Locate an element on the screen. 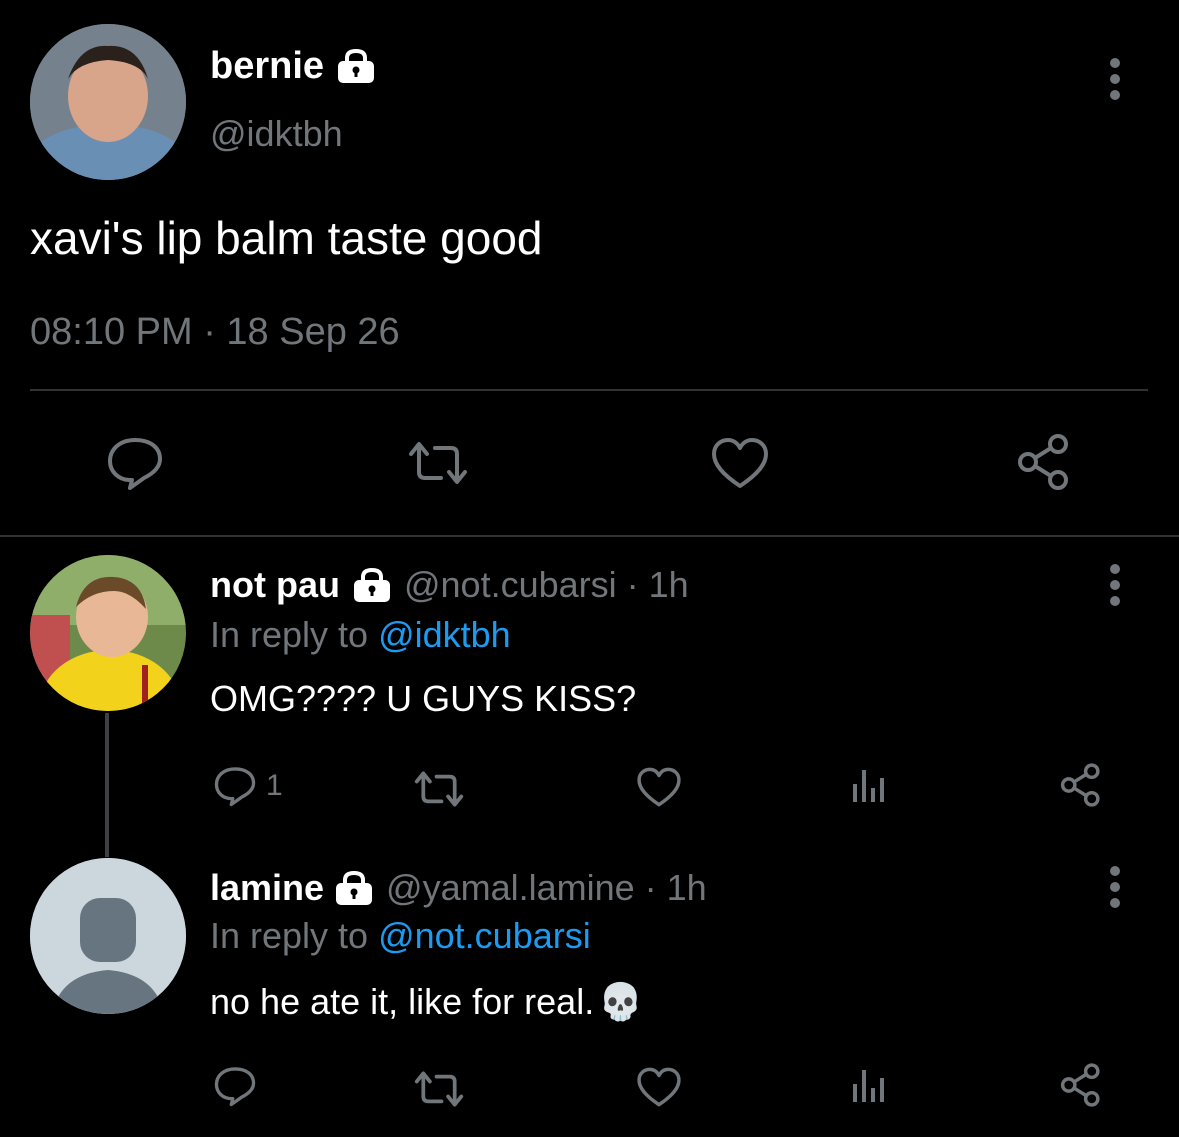 This screenshot has height=1137, width=1179. avatar-bernie is located at coordinates (108, 102).